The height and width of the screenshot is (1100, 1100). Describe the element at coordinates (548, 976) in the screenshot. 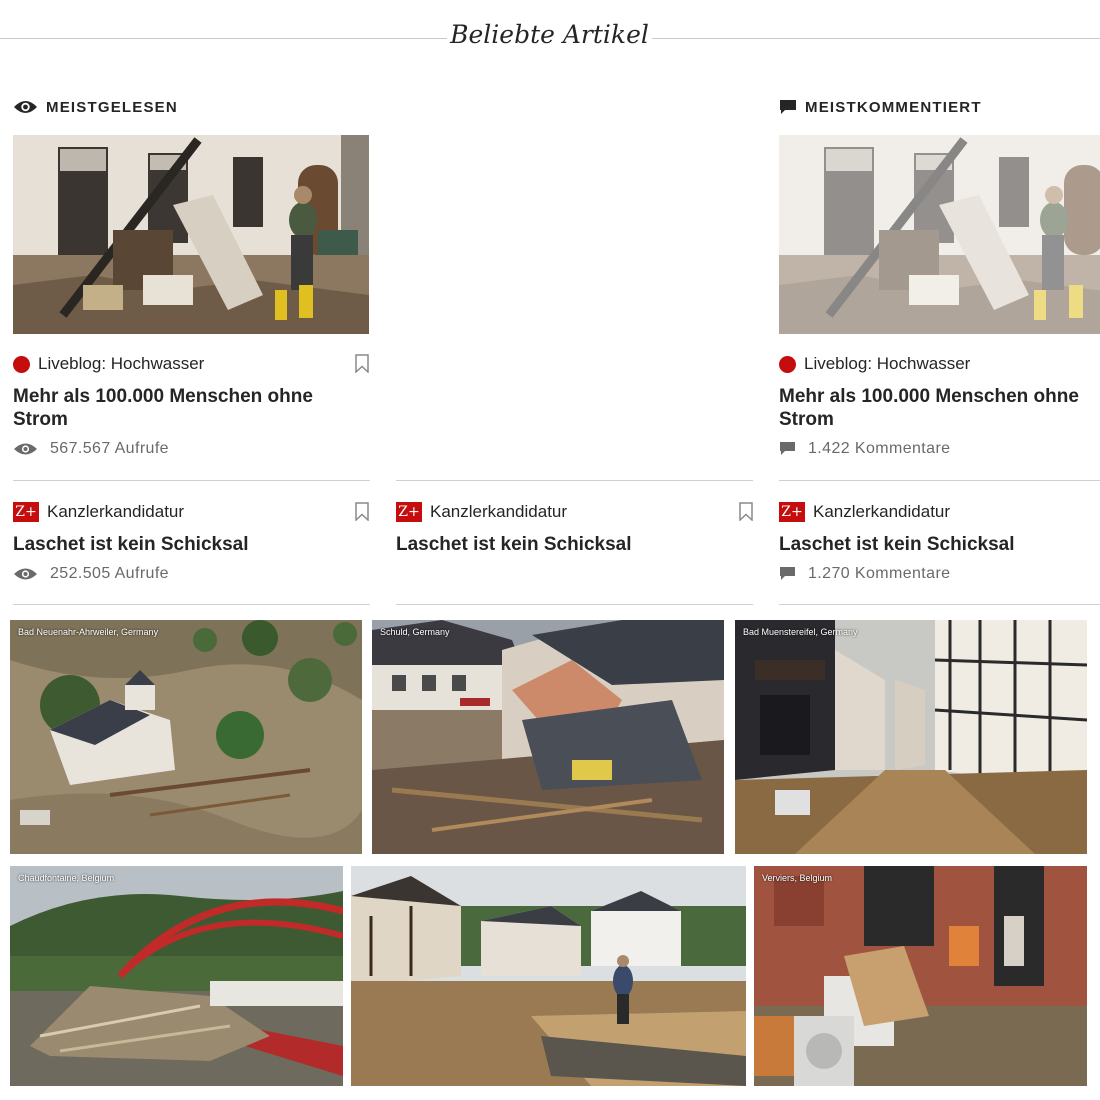

I see `photo-flooded-village` at that location.